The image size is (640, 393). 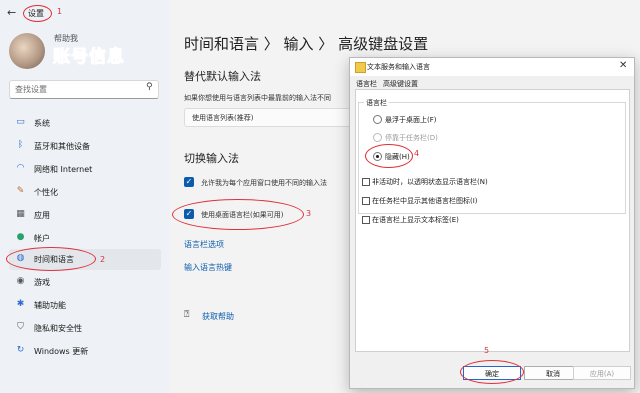 What do you see at coordinates (58, 328) in the screenshot?
I see `sidebar-item-label: 隐私和安全性` at bounding box center [58, 328].